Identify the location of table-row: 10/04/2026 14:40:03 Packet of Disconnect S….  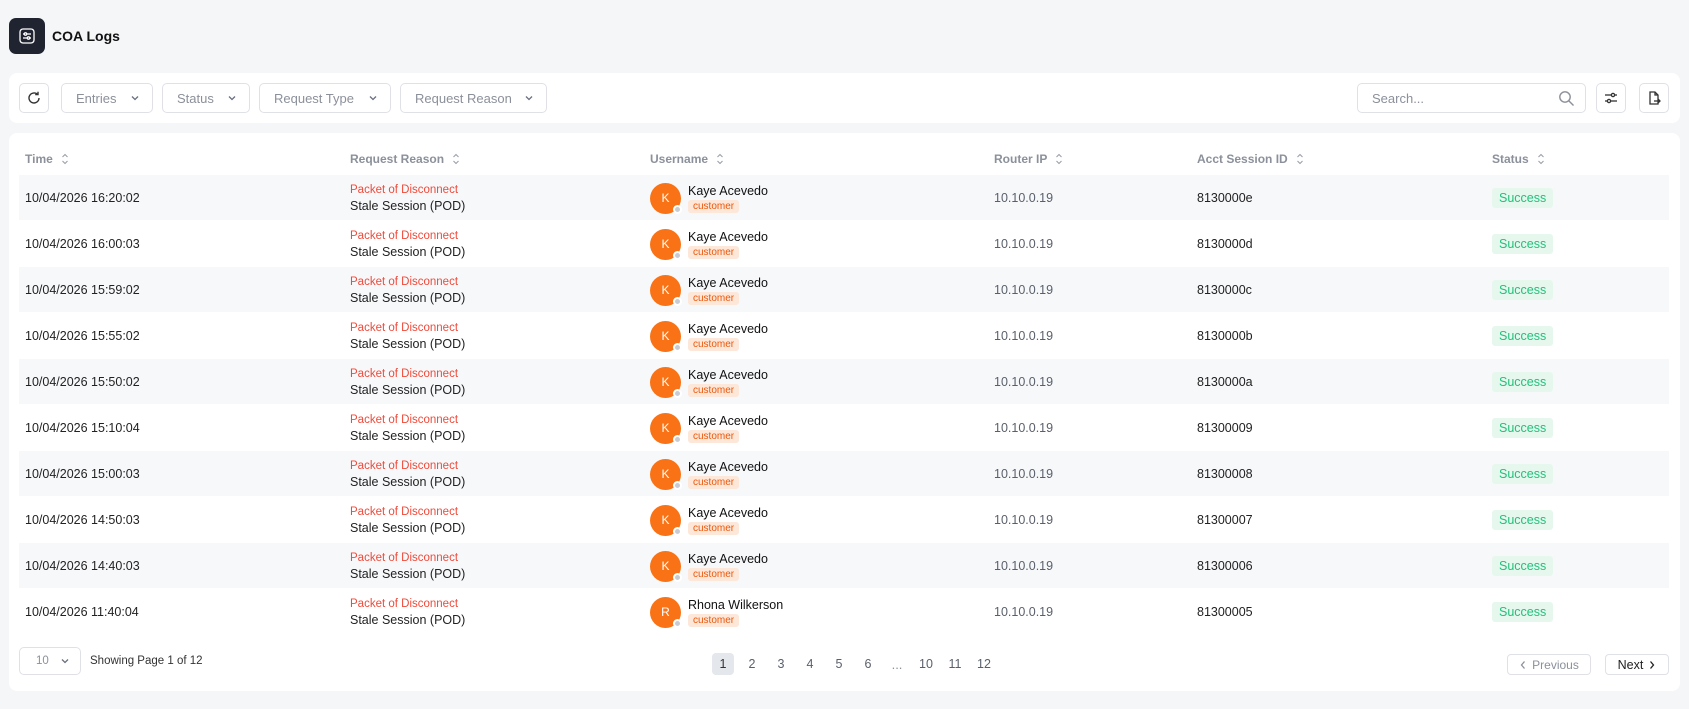
(844, 566).